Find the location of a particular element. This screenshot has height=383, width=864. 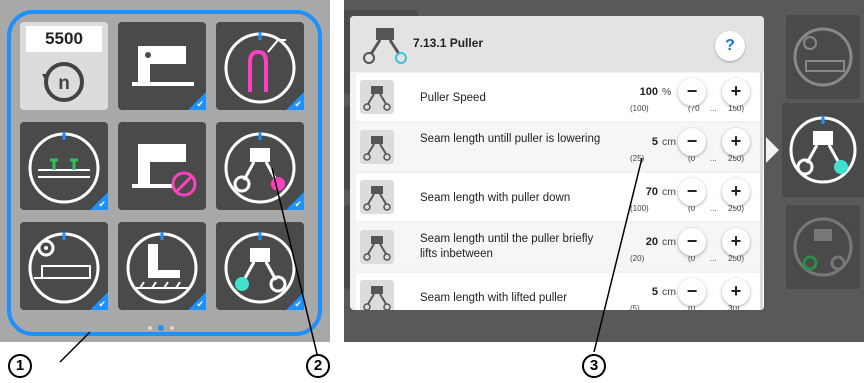

callout-2: 2 is located at coordinates (318, 366).